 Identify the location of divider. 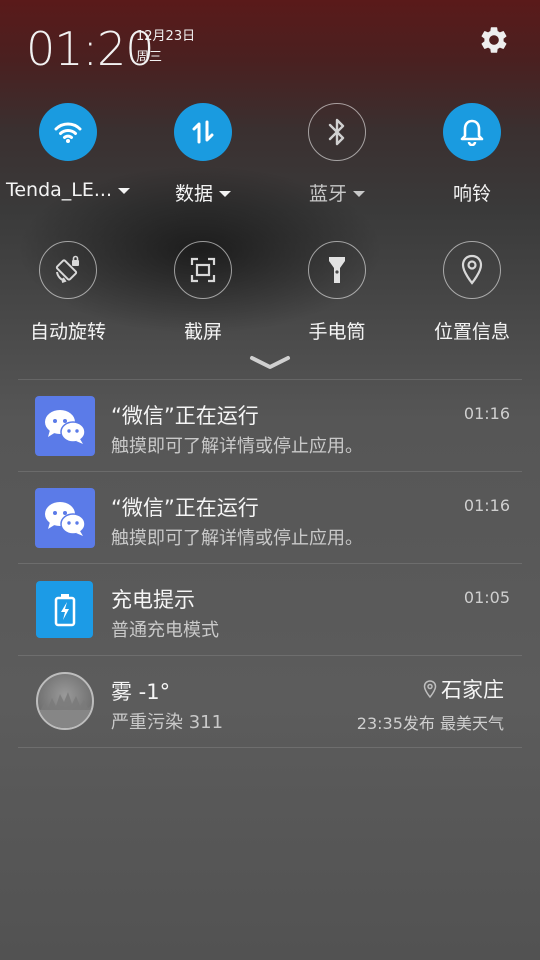
(270, 747).